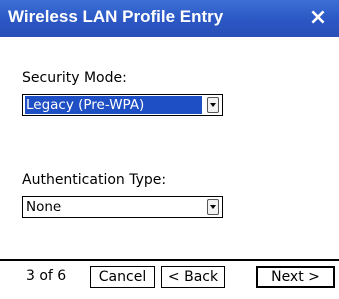 Image resolution: width=339 pixels, height=299 pixels. I want to click on authentication-type-value: None, so click(44, 207).